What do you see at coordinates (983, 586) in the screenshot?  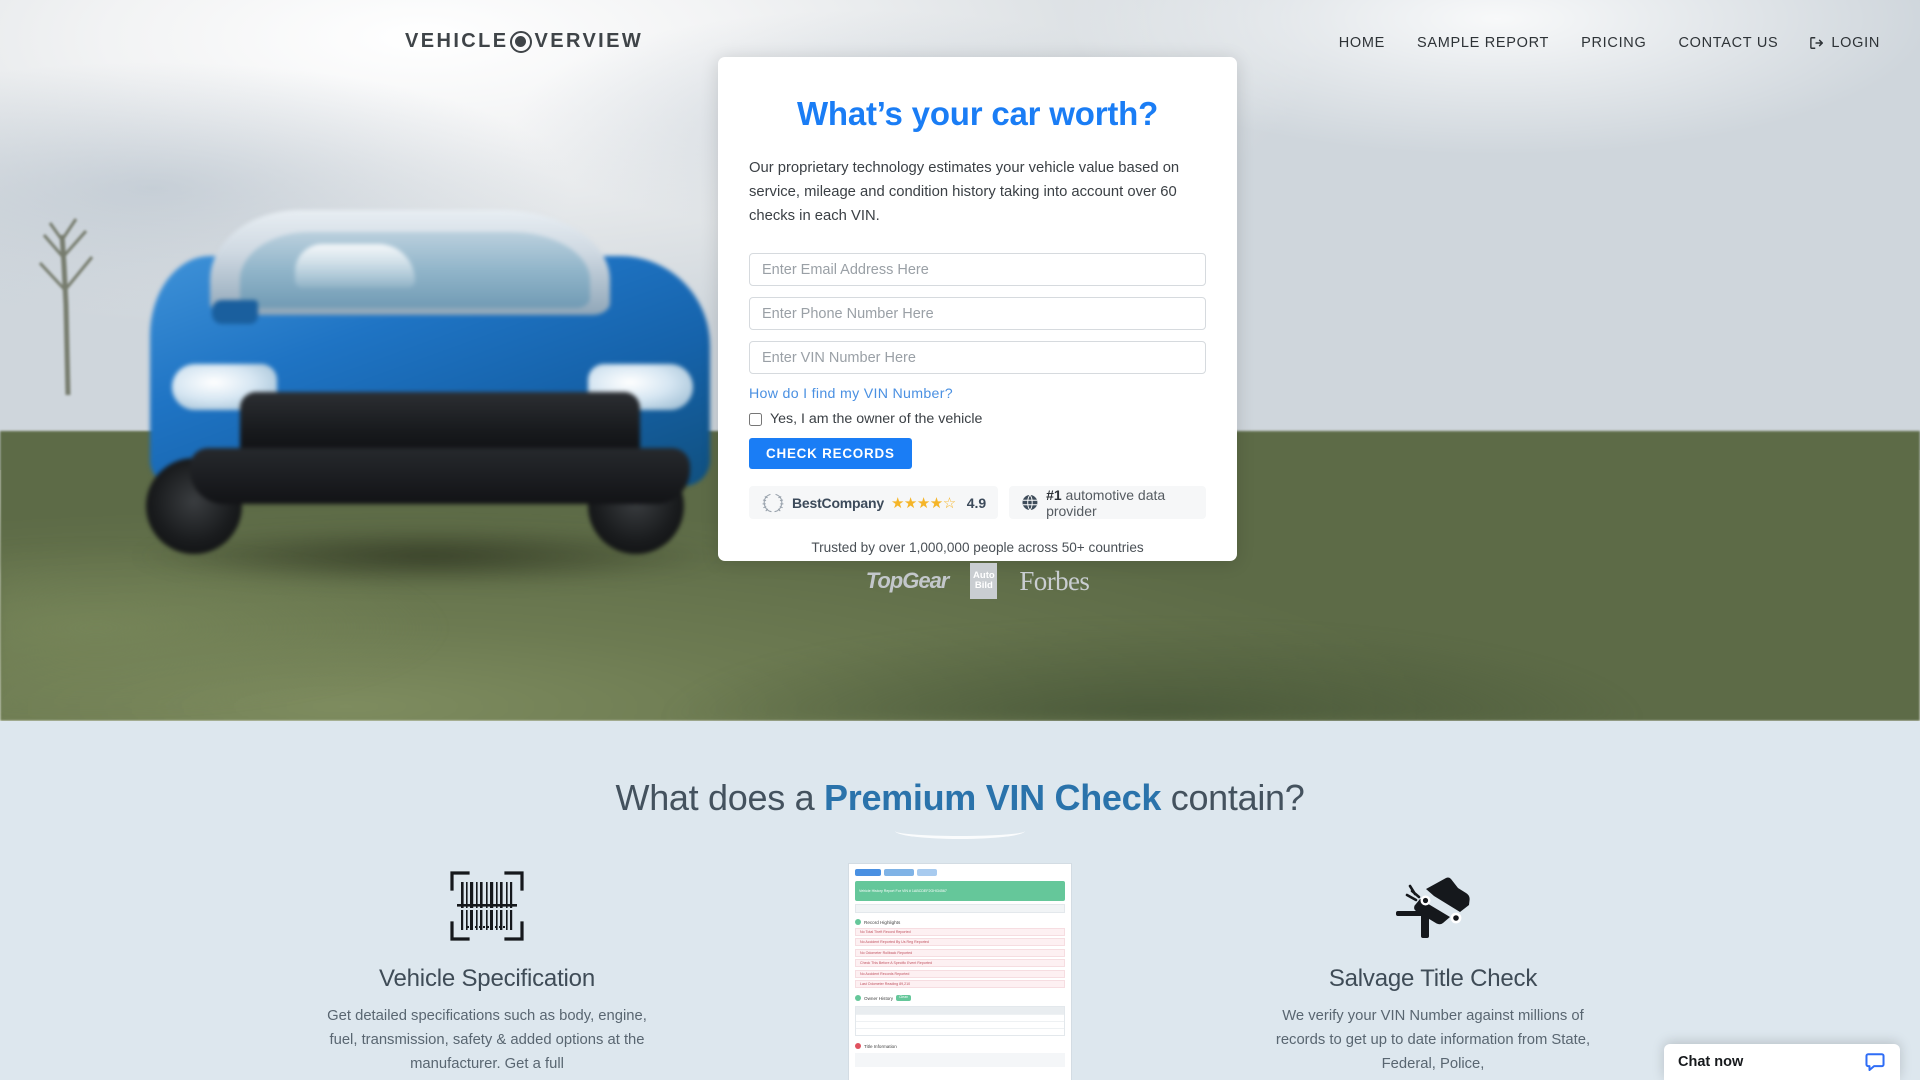 I see `autobild-line2: Bild` at bounding box center [983, 586].